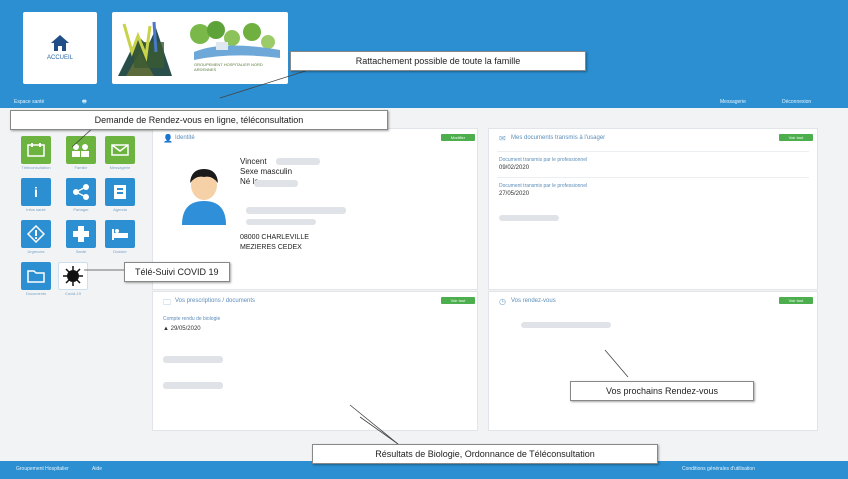  I want to click on folder-small-icon: 🗀, so click(167, 302).